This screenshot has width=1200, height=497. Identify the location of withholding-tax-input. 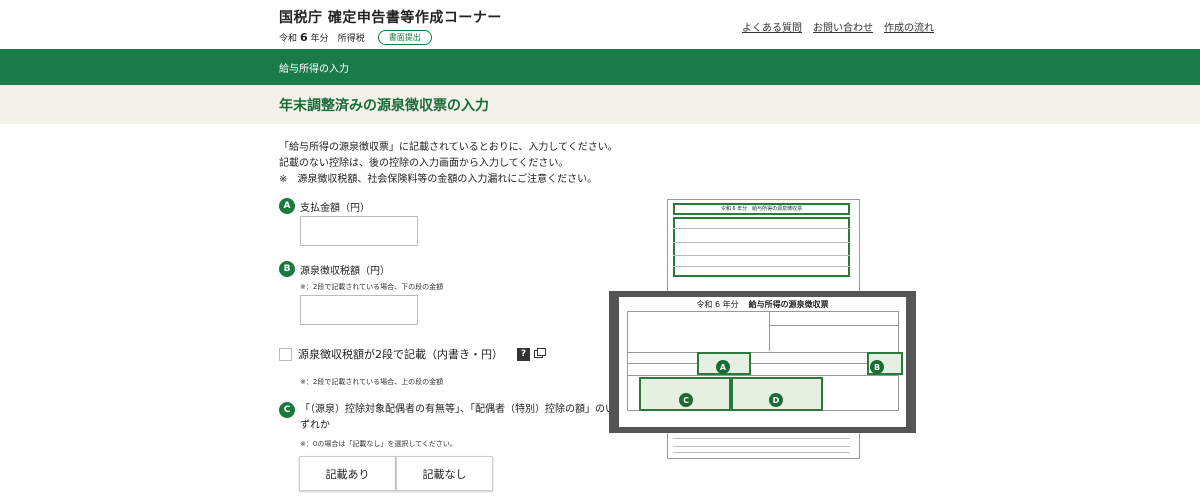
(359, 310).